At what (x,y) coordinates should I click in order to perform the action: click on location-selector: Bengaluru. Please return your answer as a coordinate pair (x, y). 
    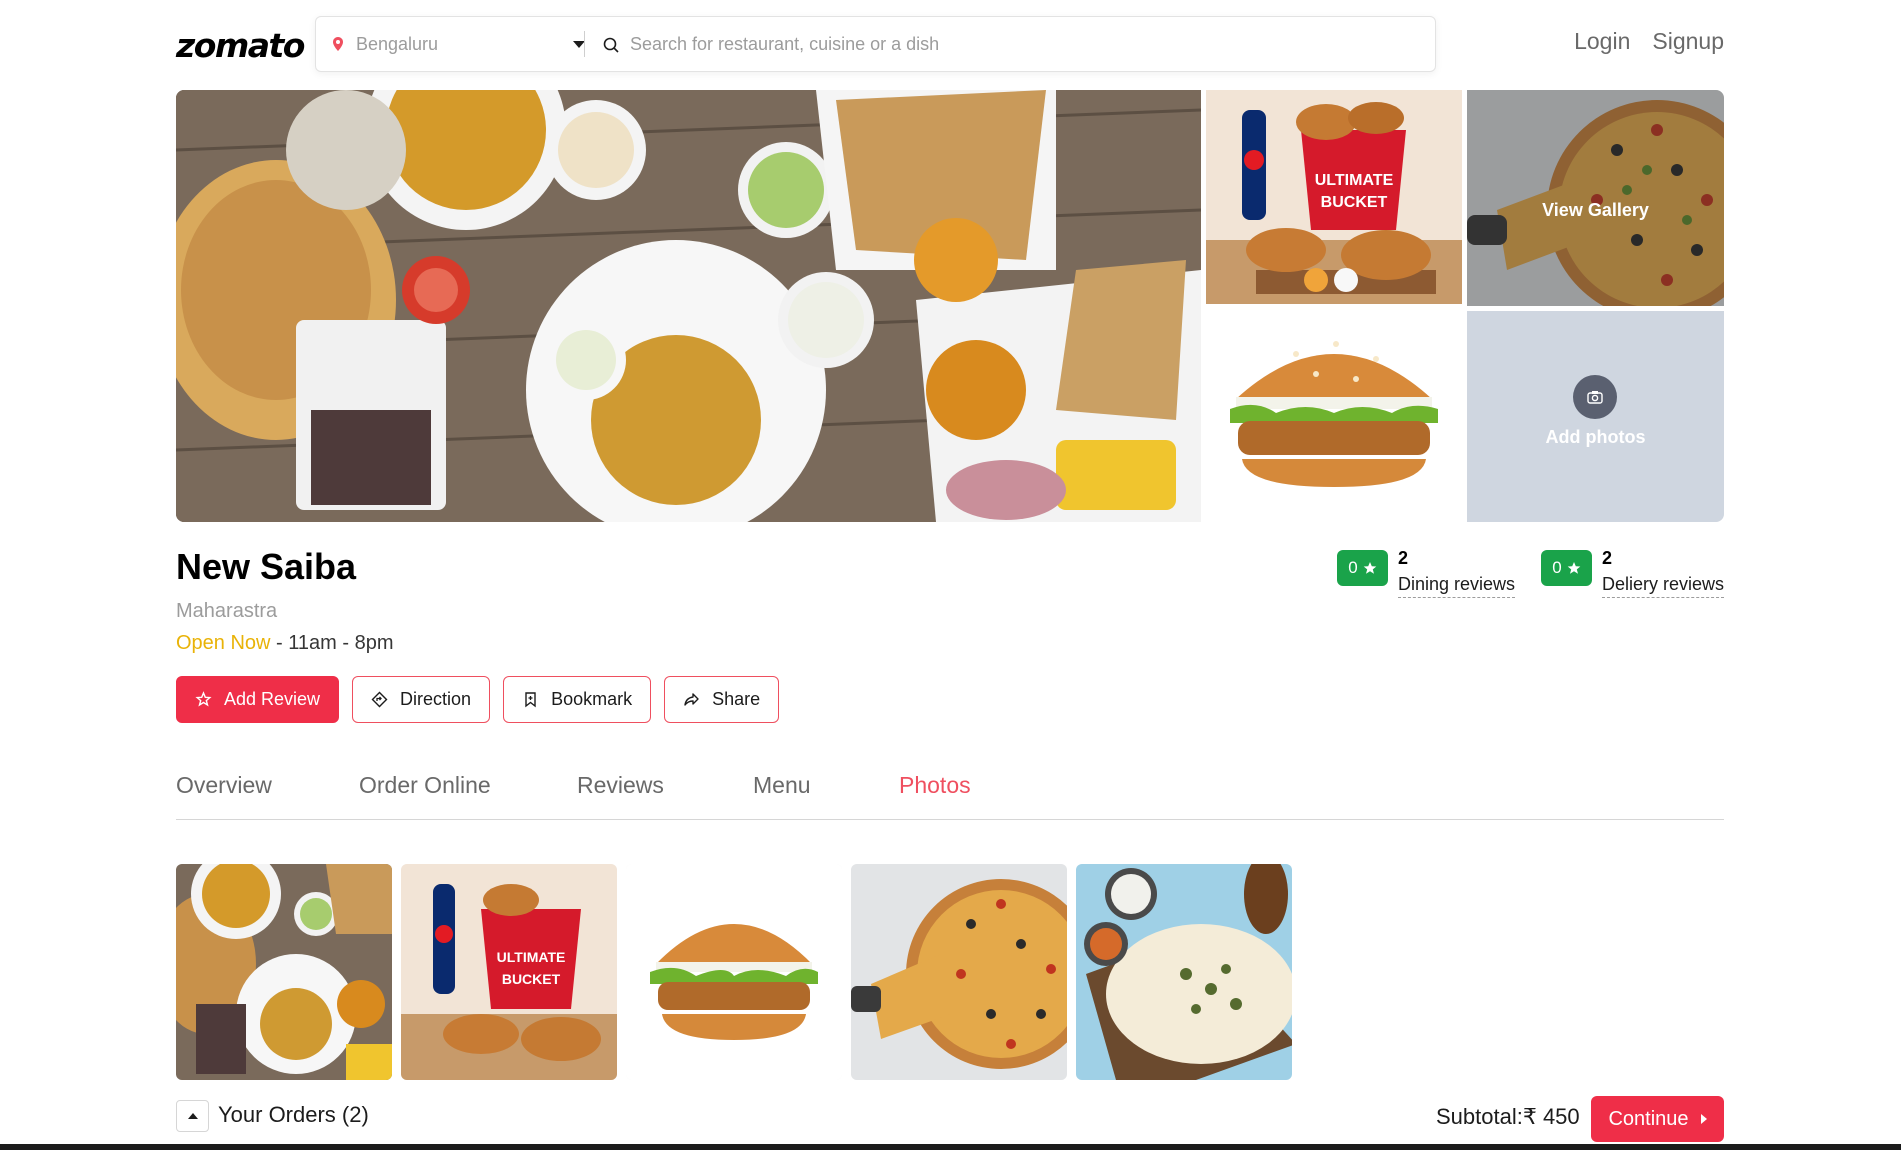
    Looking at the image, I should click on (457, 44).